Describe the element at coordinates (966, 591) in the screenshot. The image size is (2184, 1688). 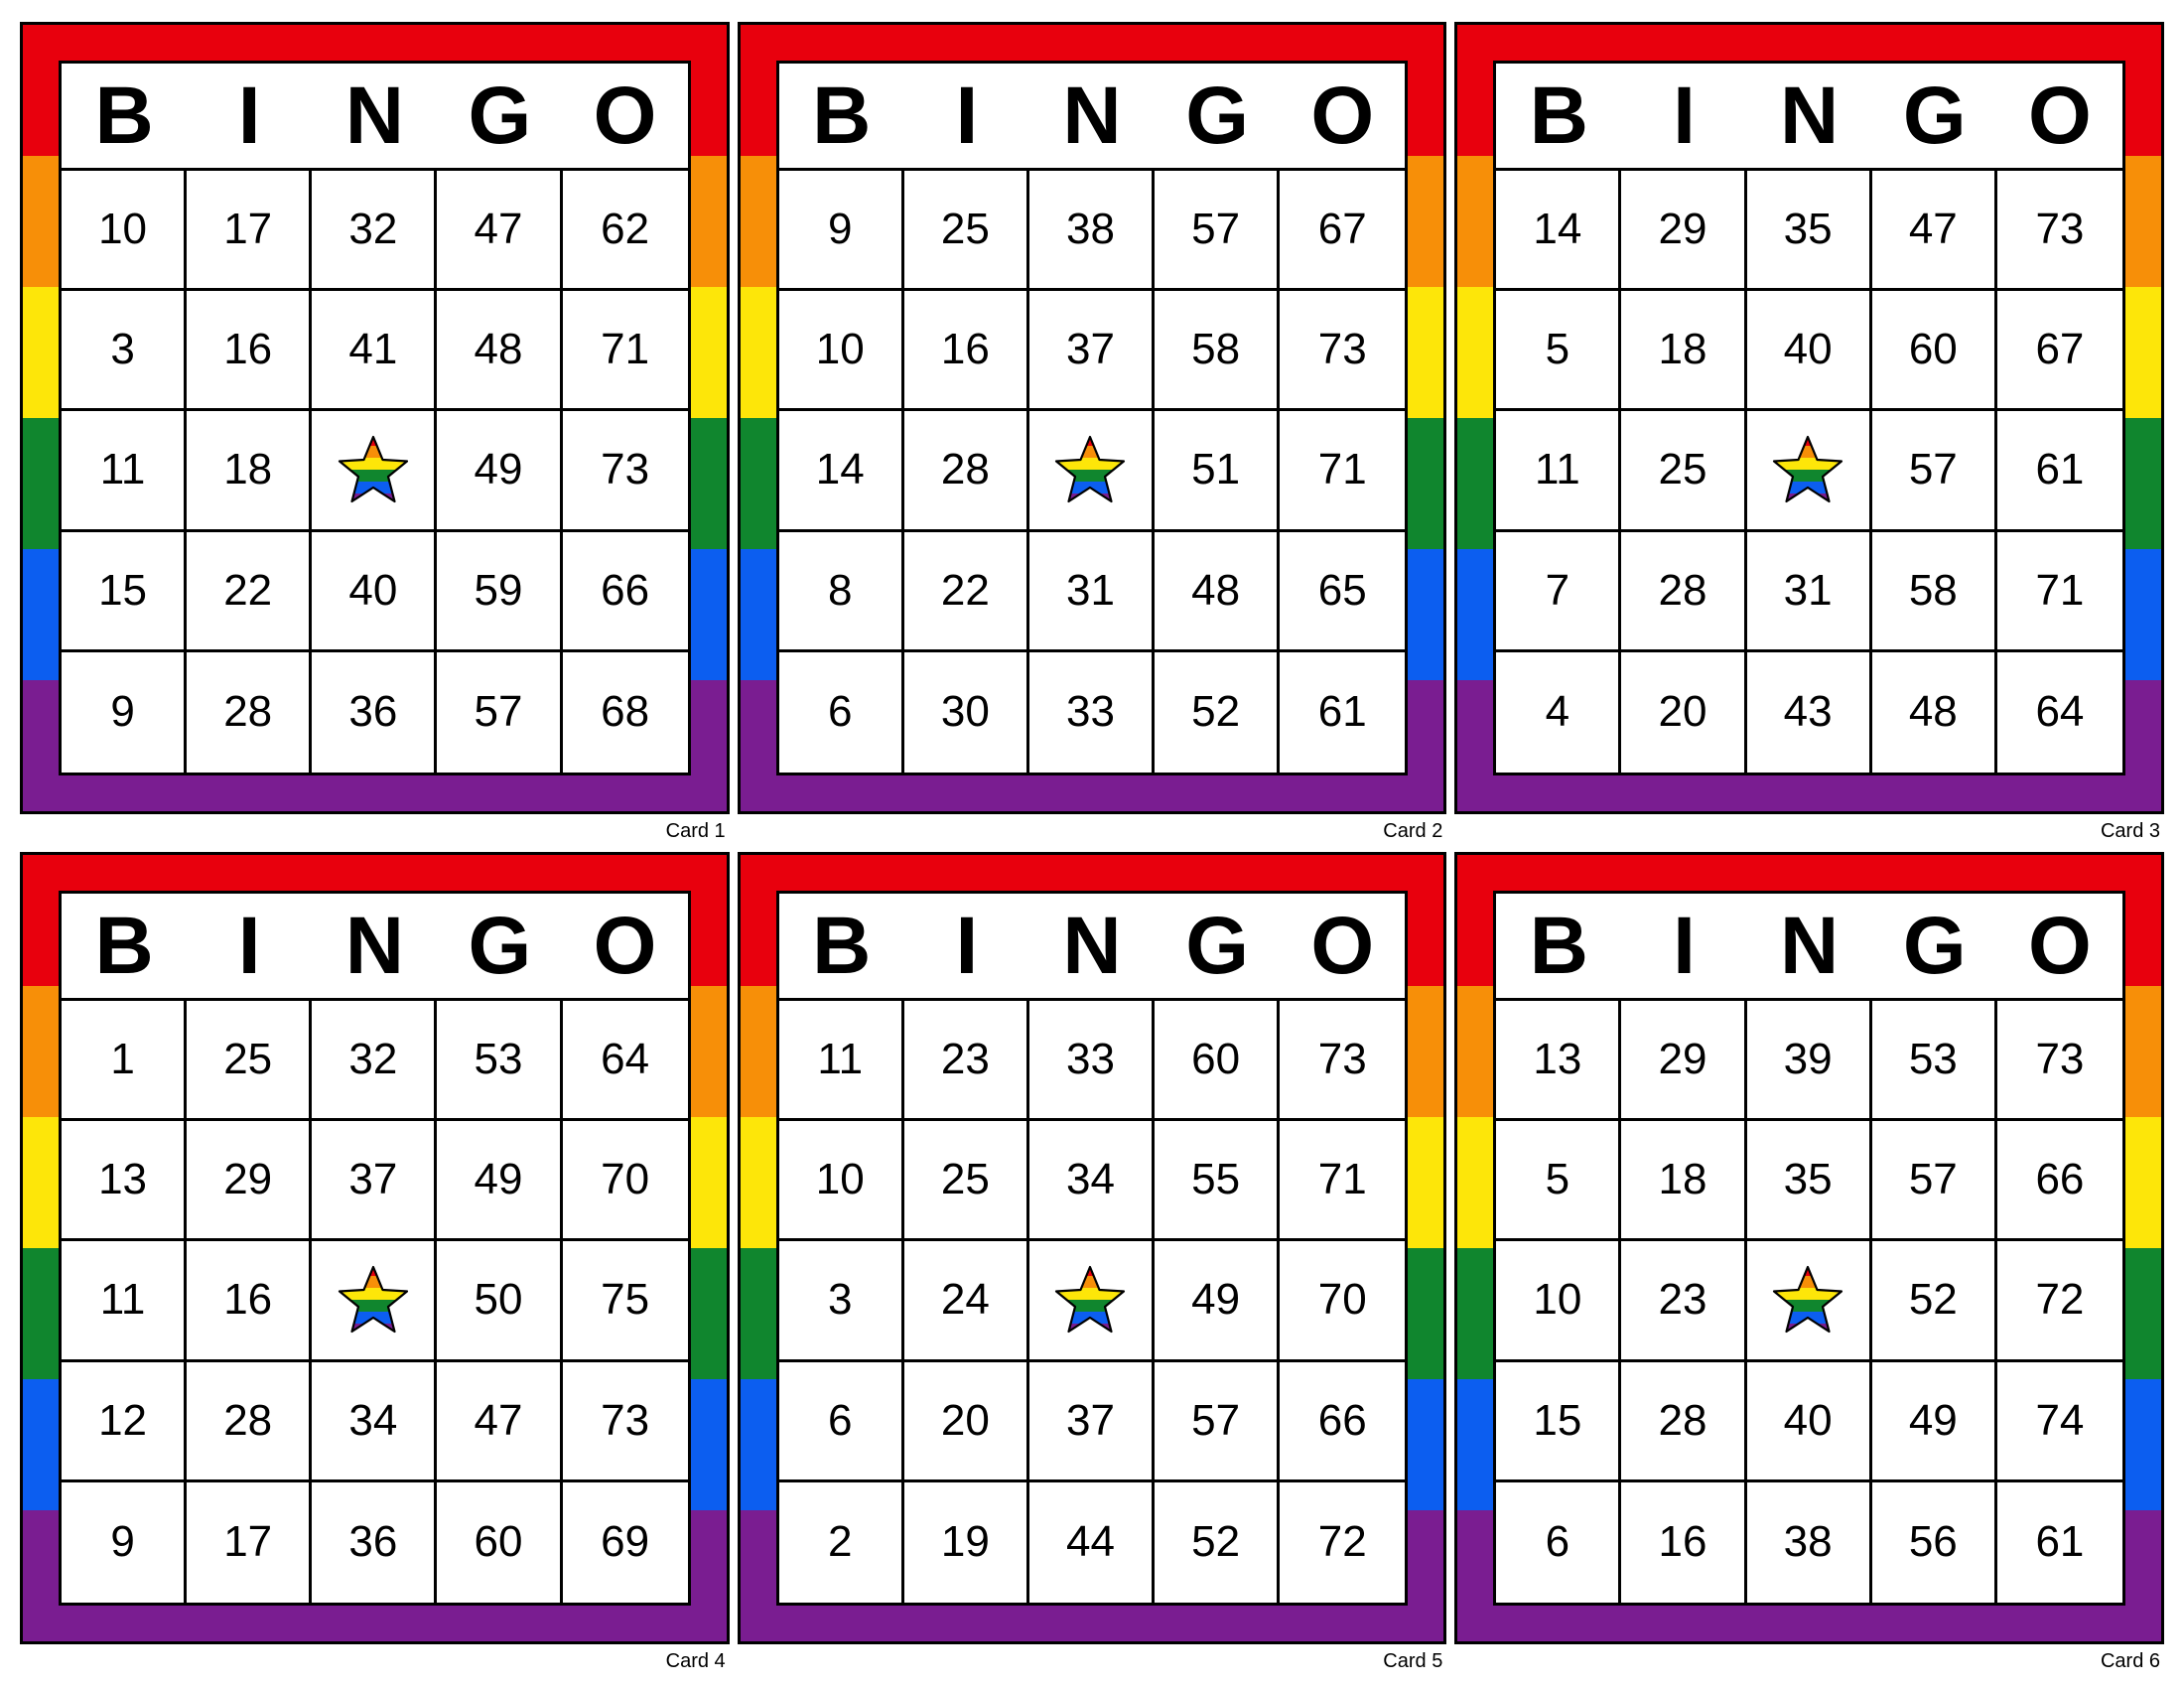
I see `bingo-number-cell: 22` at that location.